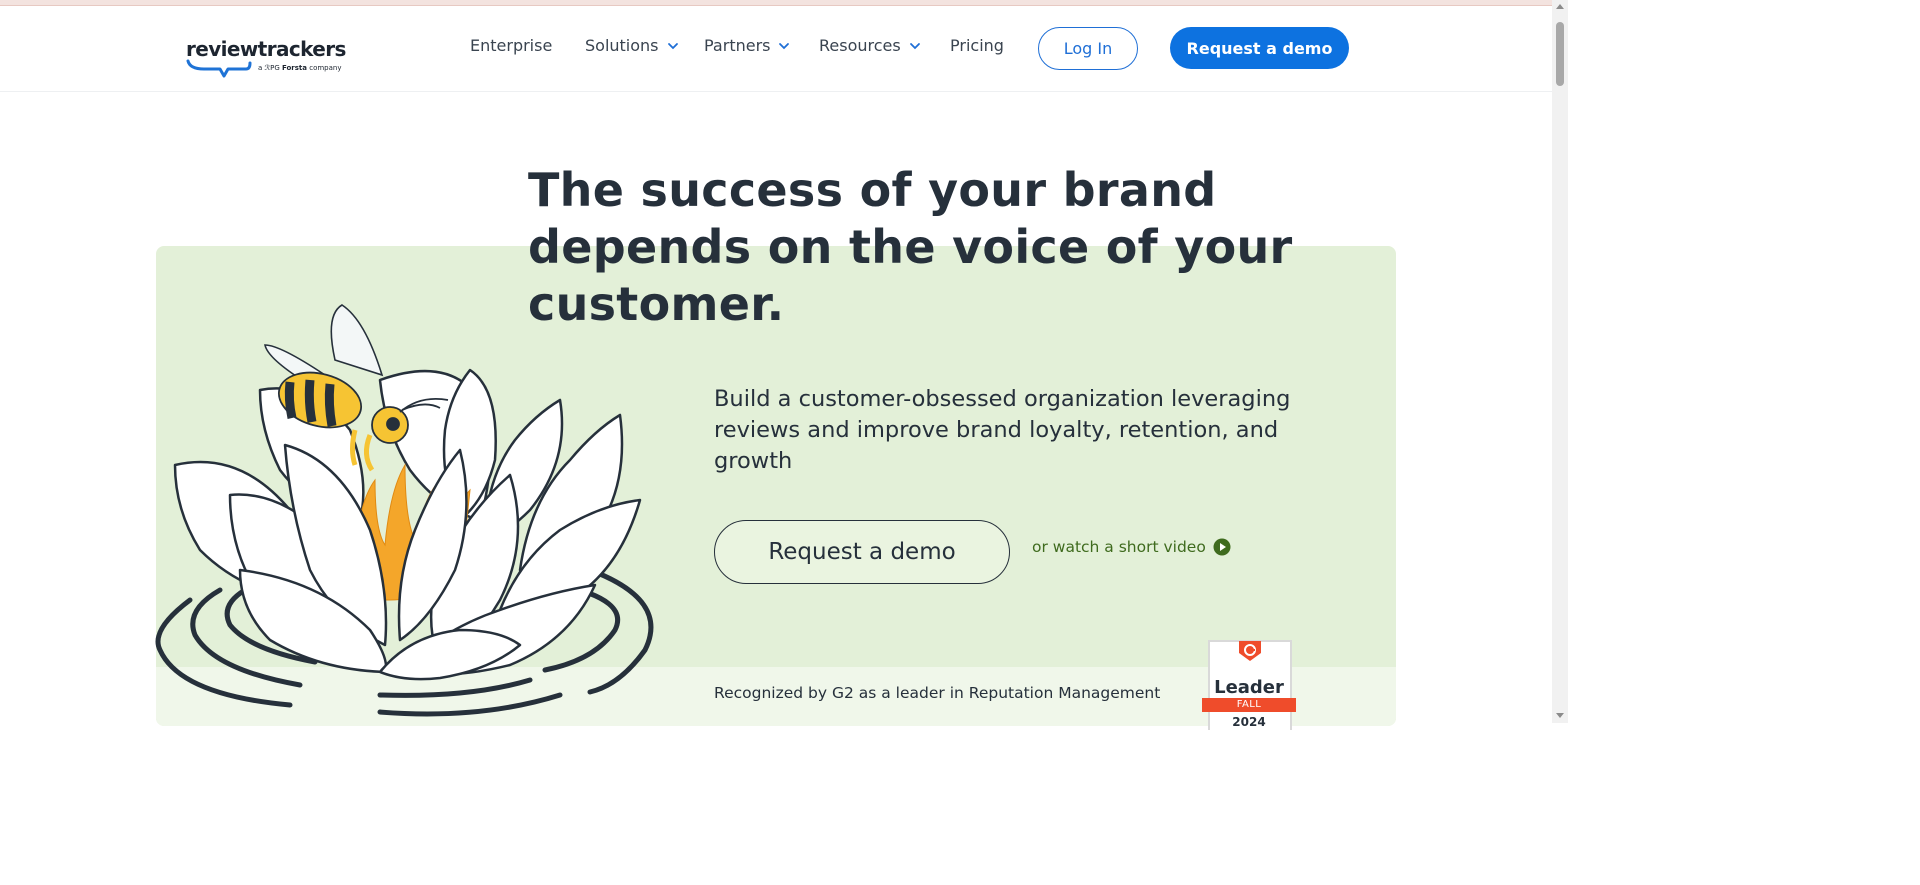  I want to click on play-circle-icon, so click(1222, 547).